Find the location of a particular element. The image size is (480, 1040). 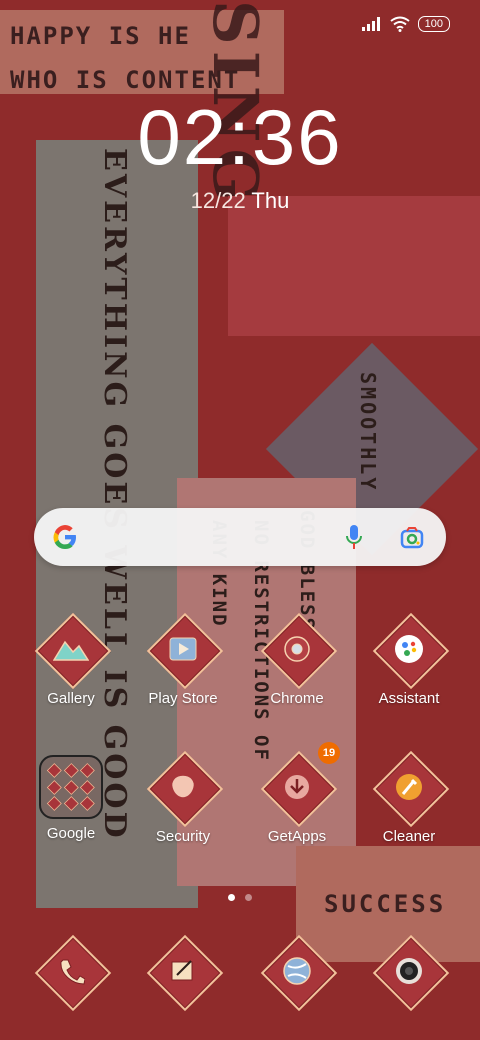

page-dot is located at coordinates (248, 897).